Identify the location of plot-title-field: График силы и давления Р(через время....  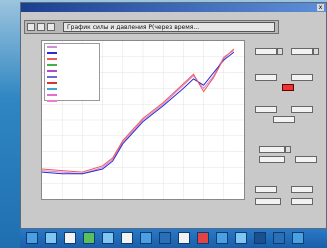
(169, 27).